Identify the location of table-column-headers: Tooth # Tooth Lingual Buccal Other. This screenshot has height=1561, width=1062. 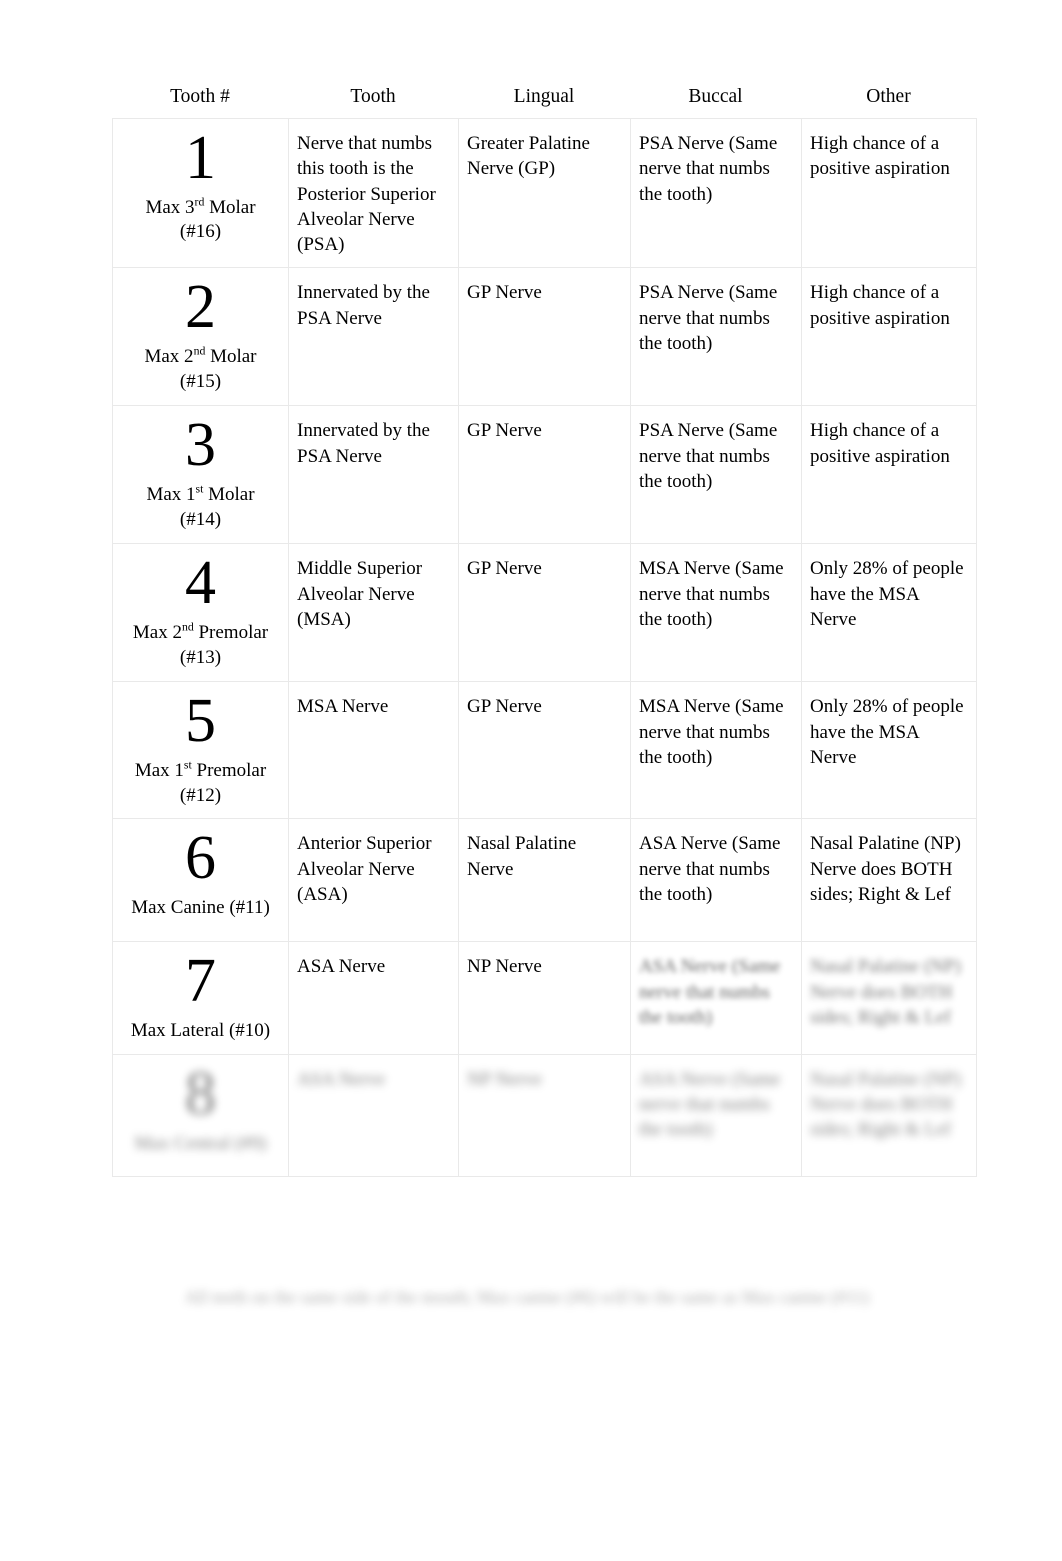
(544, 97).